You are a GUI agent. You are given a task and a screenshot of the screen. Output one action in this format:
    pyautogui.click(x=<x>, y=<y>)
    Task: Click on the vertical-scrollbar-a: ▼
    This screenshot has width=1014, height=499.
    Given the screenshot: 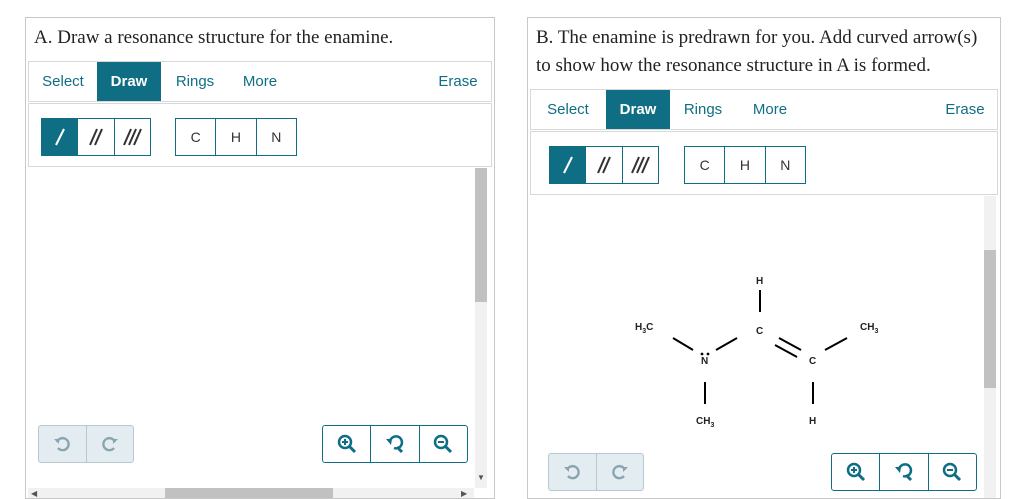 What is the action you would take?
    pyautogui.click(x=481, y=328)
    